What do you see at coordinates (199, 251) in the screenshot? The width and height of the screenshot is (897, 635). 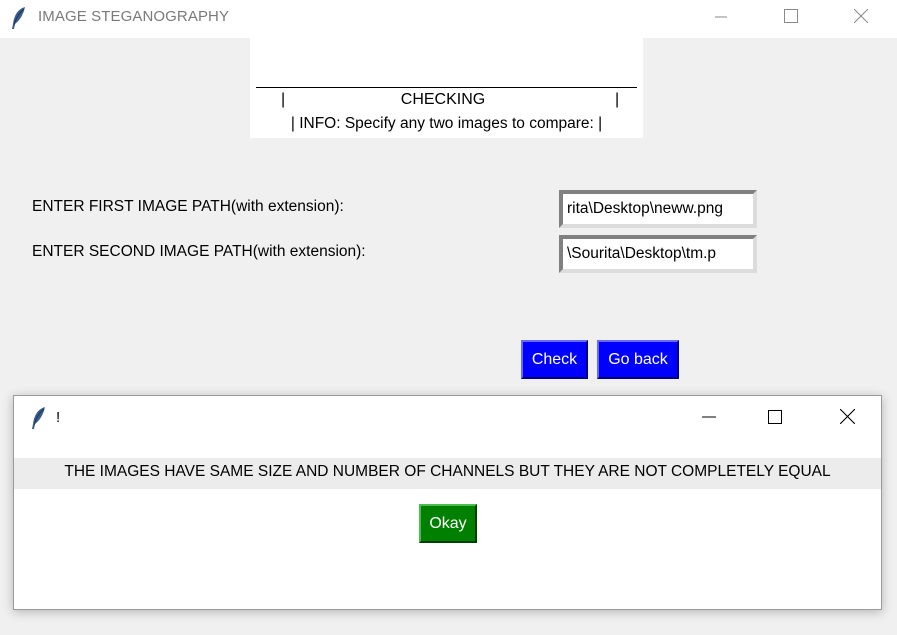 I see `second-image-path-label: ENTER SECOND IMAGE PATH(with extension):` at bounding box center [199, 251].